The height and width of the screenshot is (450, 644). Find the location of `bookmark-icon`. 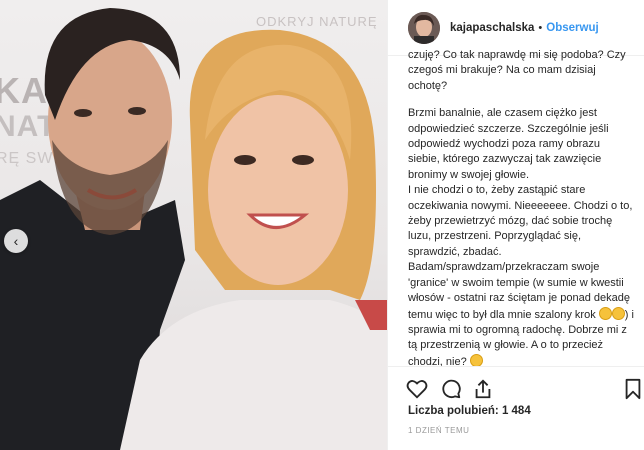

bookmark-icon is located at coordinates (633, 389).